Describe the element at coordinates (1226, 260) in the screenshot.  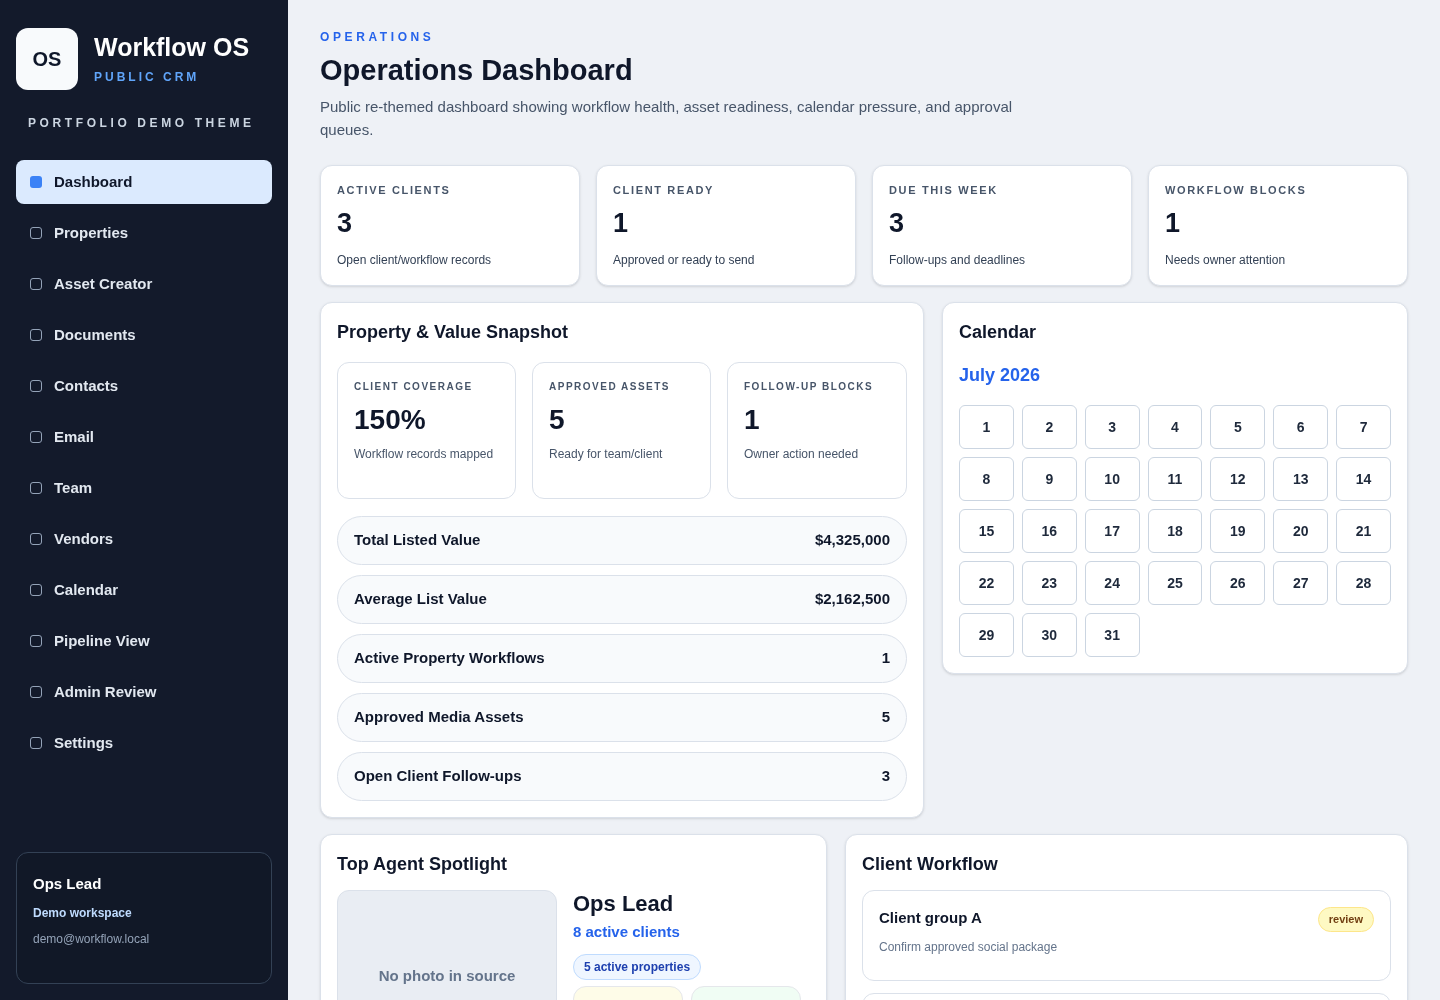
I see `stat-note: Needs owner attention` at that location.